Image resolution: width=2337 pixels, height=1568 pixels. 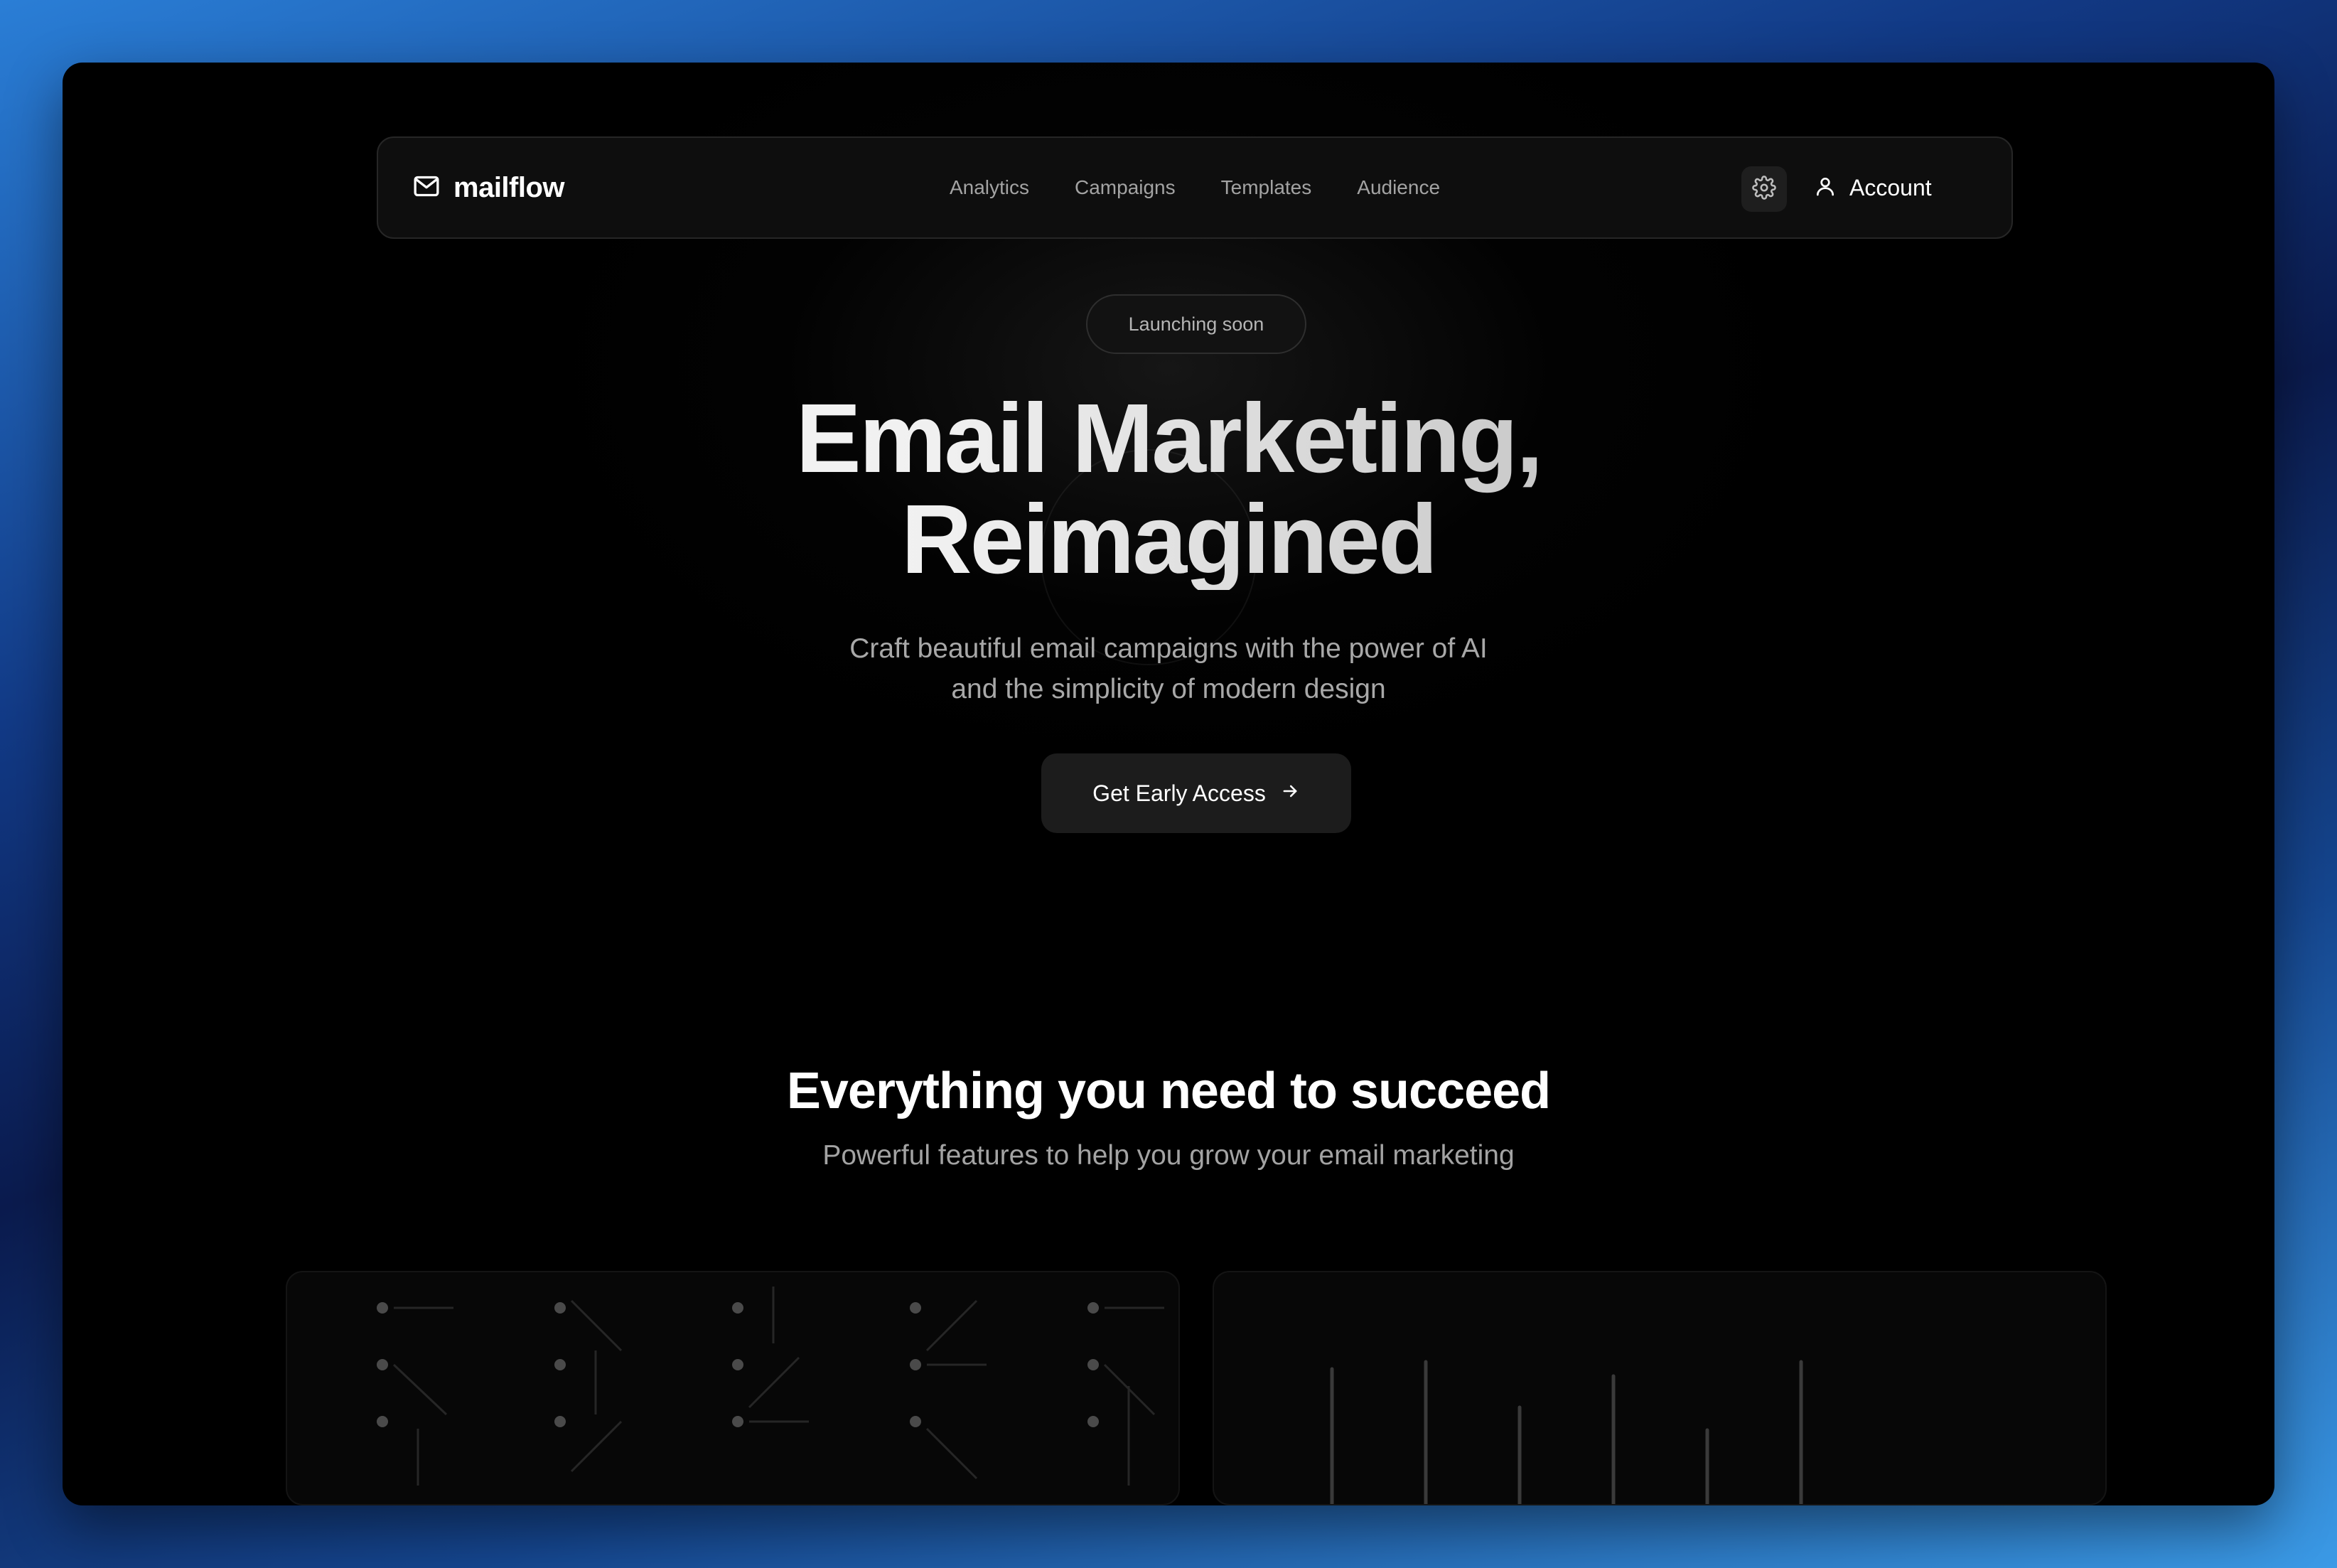 I want to click on bar-graphic, so click(x=1566, y=1432).